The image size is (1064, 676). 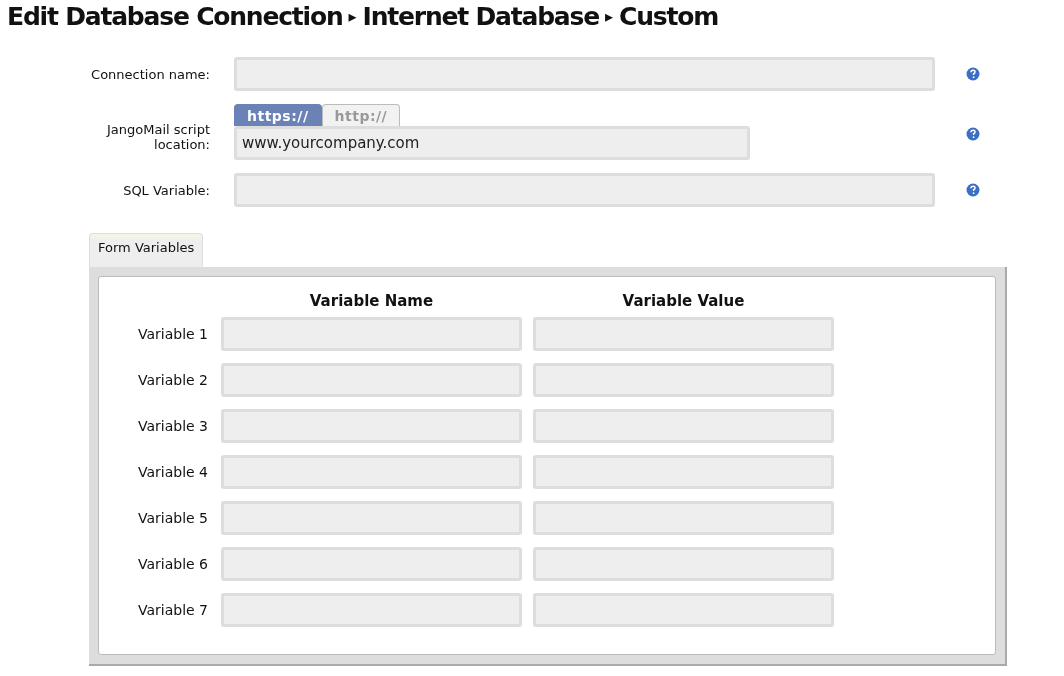 What do you see at coordinates (278, 115) in the screenshot?
I see `protocol-tab: https://` at bounding box center [278, 115].